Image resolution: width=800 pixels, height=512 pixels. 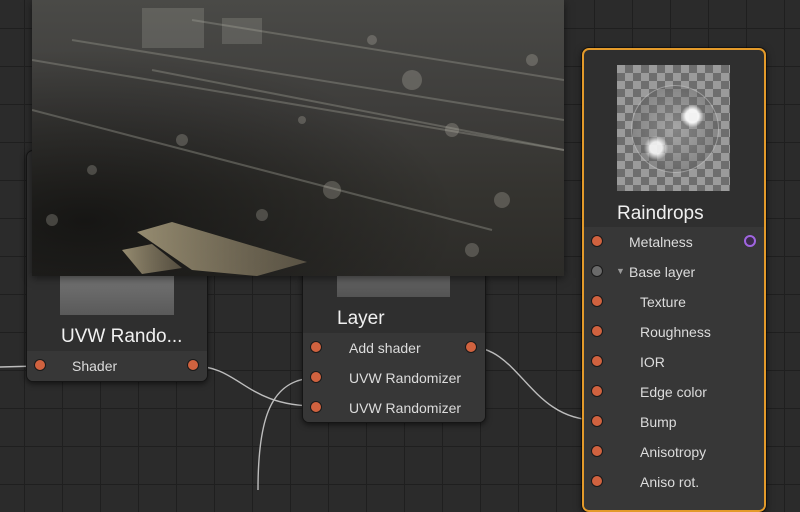 I want to click on base-layer-label: Base layer, so click(x=662, y=272).